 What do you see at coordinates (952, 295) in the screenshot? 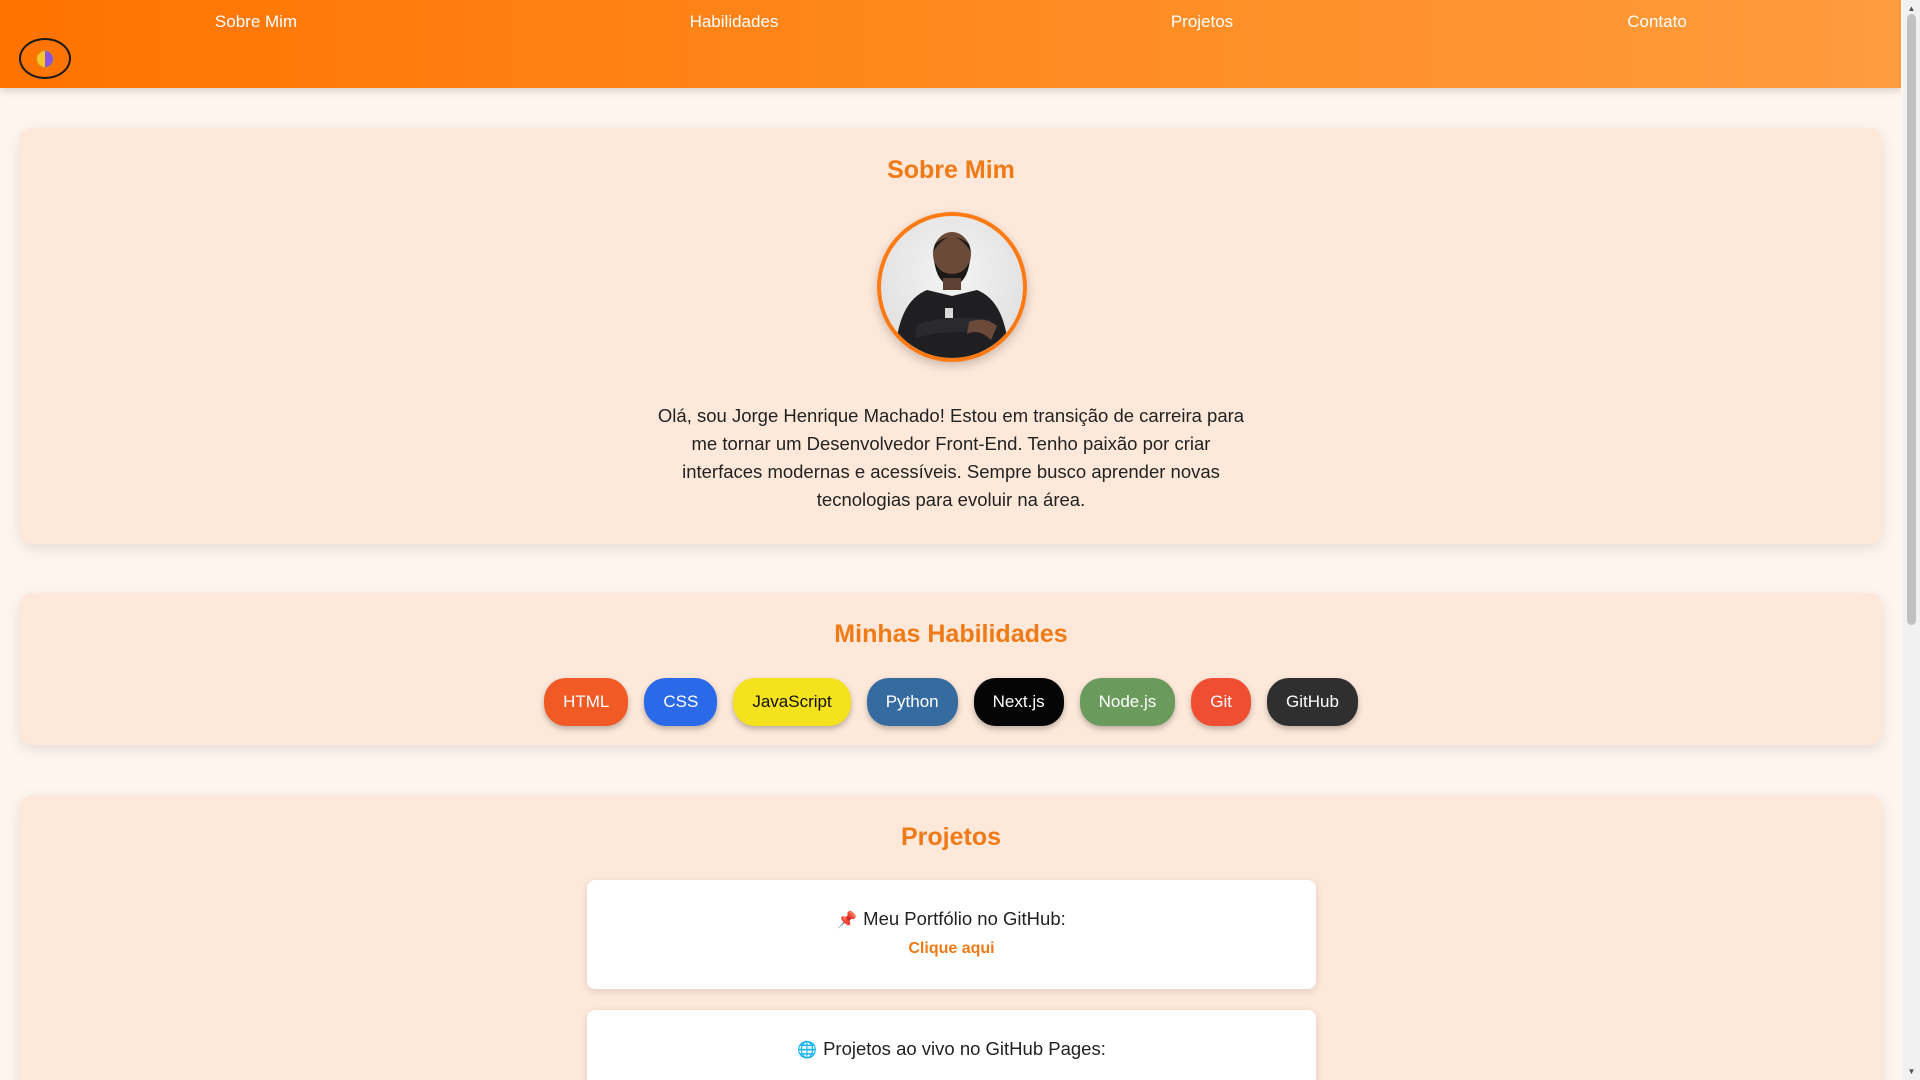
I see `profile-photo-illustration` at bounding box center [952, 295].